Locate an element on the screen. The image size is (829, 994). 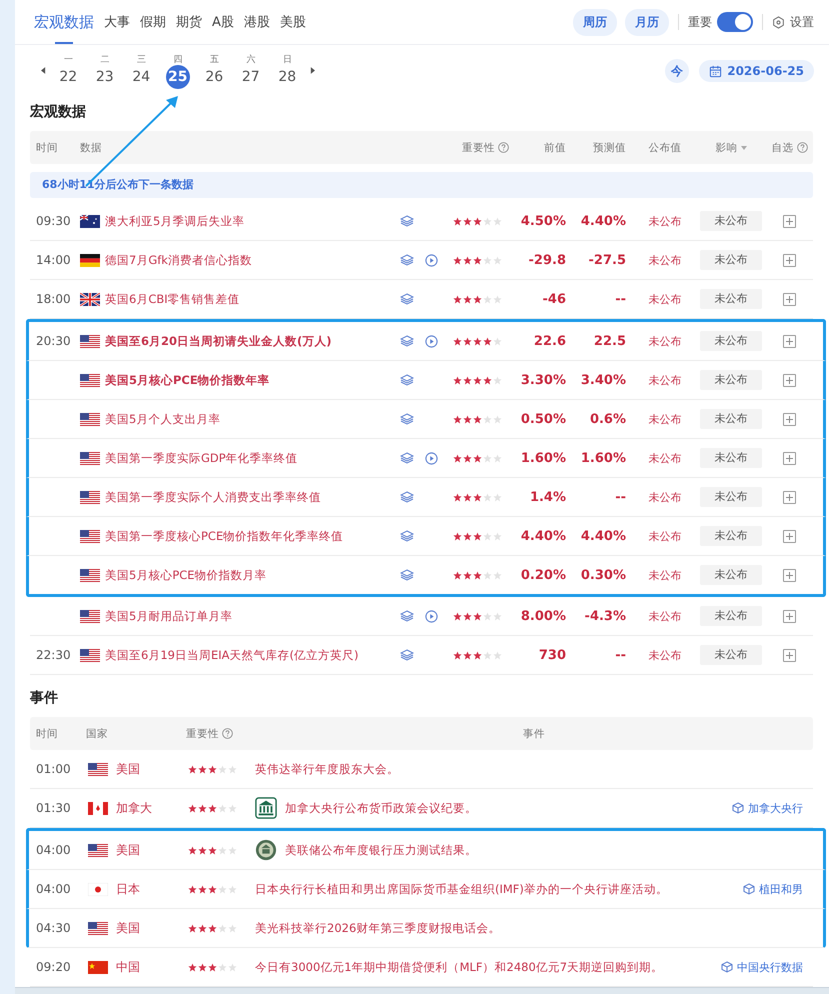
date-picker: 2026-06-25 is located at coordinates (756, 71).